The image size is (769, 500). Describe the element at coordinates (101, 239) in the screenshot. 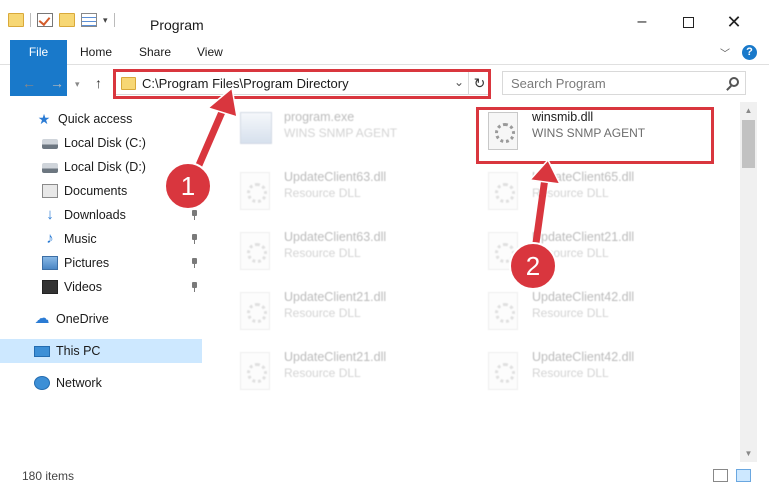

I see `sidebar-item-music: ♪ Music` at that location.